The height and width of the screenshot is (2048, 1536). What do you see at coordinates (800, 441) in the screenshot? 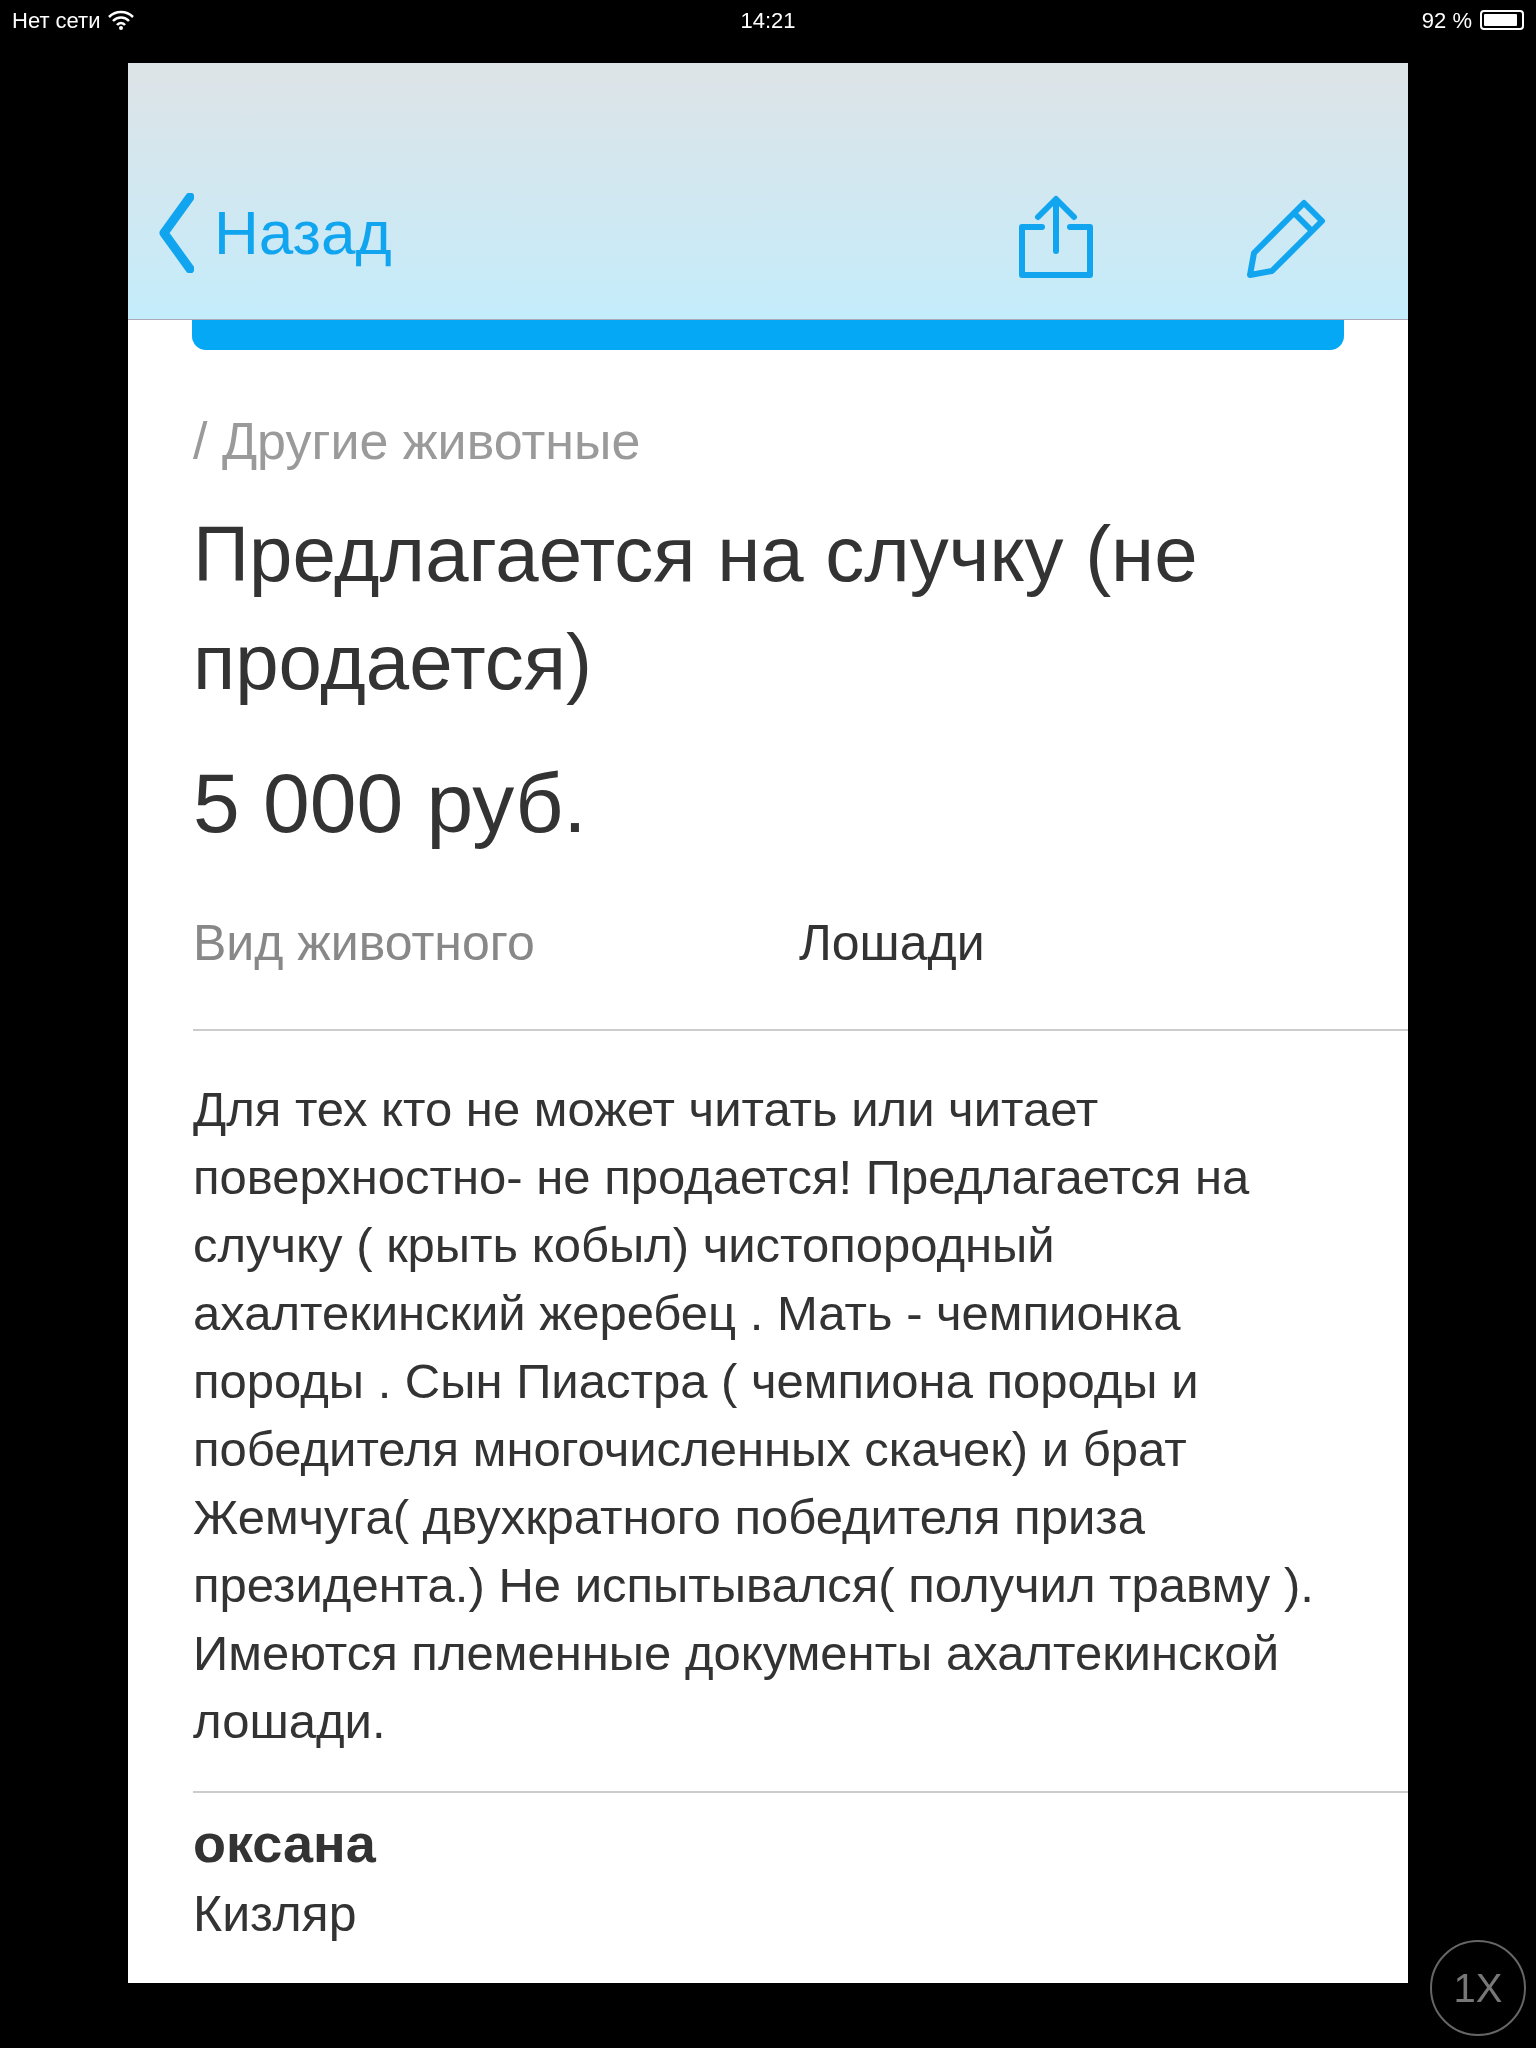
I see `breadcrumb: / Другие животные` at bounding box center [800, 441].